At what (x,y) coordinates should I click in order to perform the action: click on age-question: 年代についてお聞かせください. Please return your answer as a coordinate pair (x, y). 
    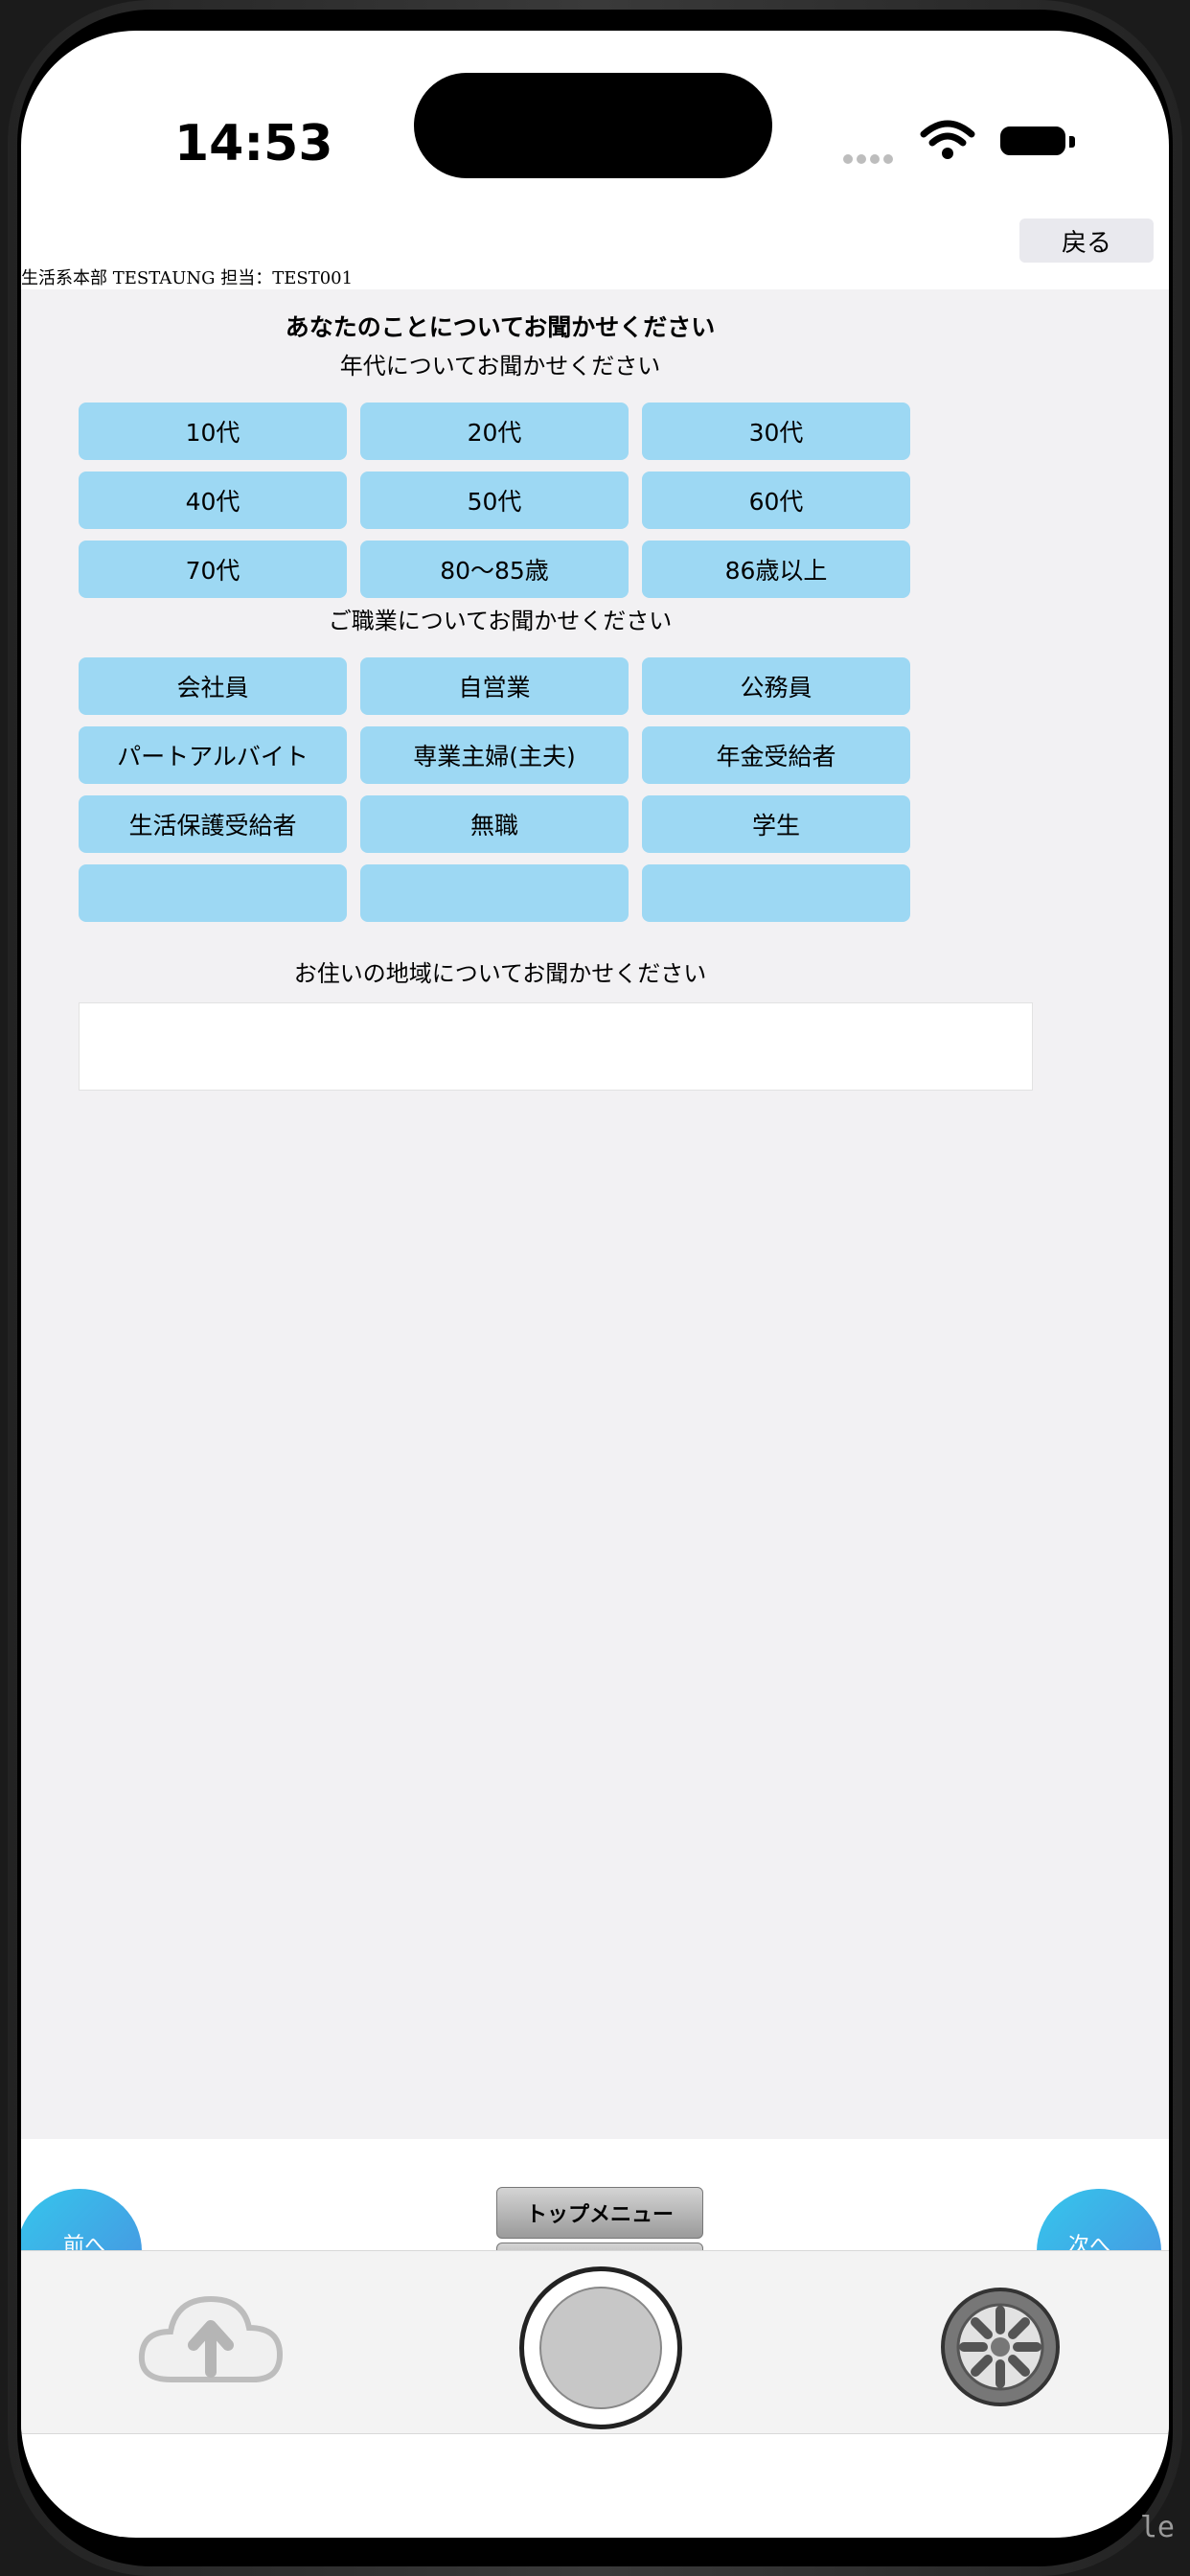
    Looking at the image, I should click on (500, 366).